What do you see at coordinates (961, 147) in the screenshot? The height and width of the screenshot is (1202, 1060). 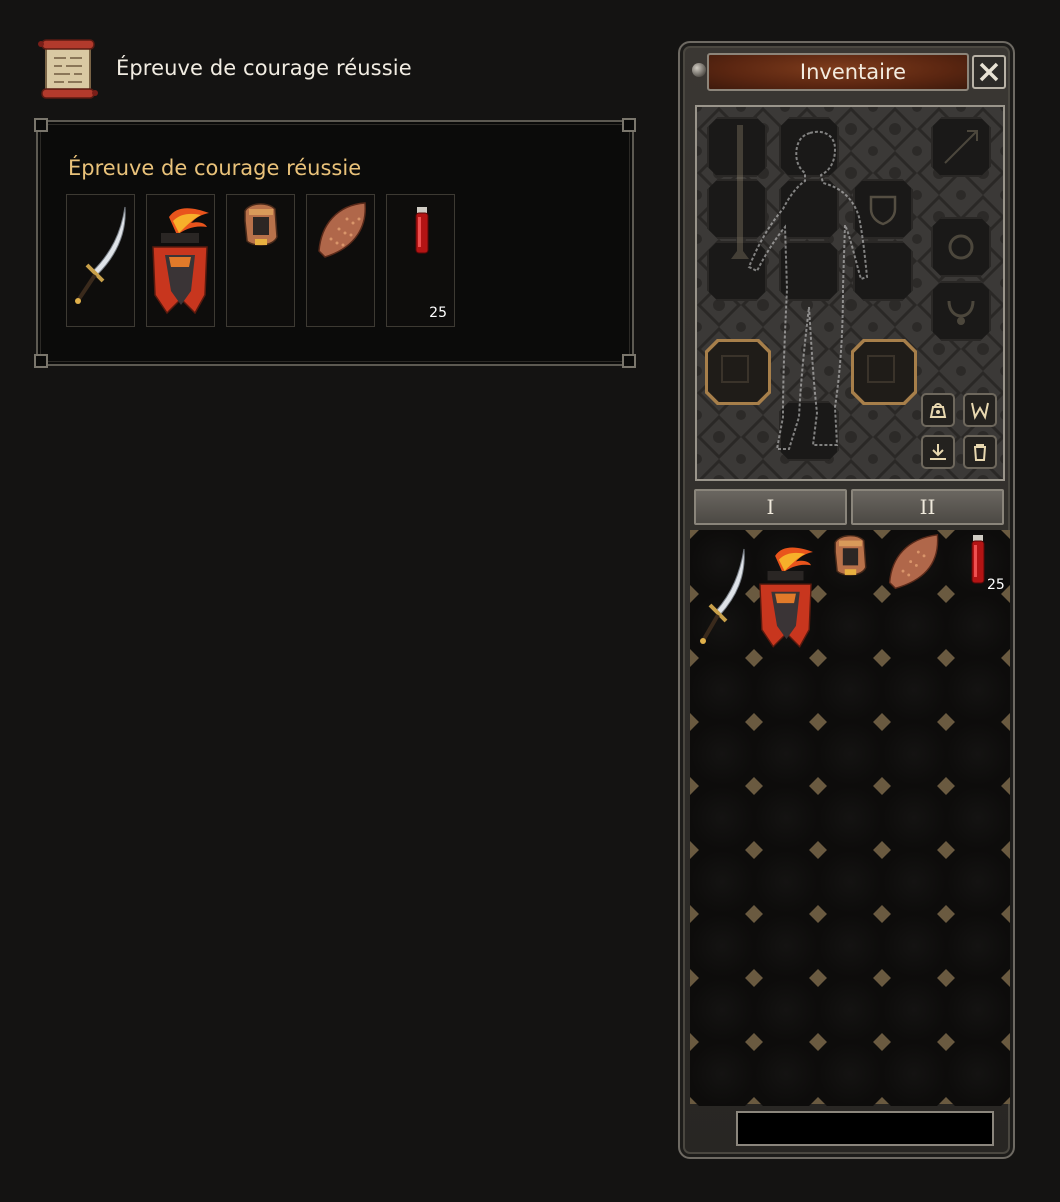 I see `arrow-ghost-icon` at bounding box center [961, 147].